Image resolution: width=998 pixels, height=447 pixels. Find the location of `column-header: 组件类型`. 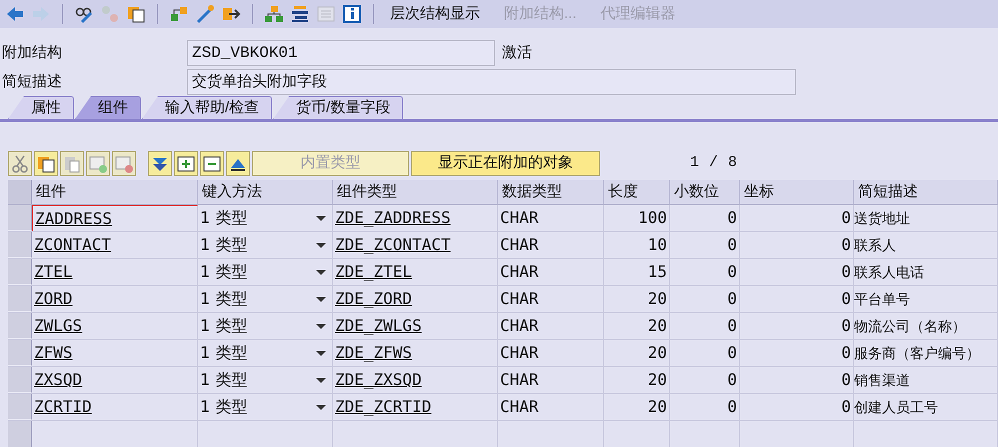

column-header: 组件类型 is located at coordinates (415, 192).